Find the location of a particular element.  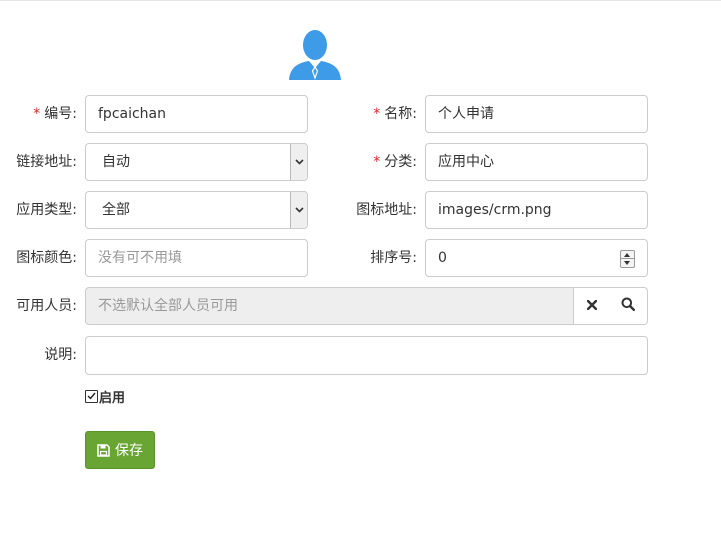

code-label: * 编号: is located at coordinates (48, 114).